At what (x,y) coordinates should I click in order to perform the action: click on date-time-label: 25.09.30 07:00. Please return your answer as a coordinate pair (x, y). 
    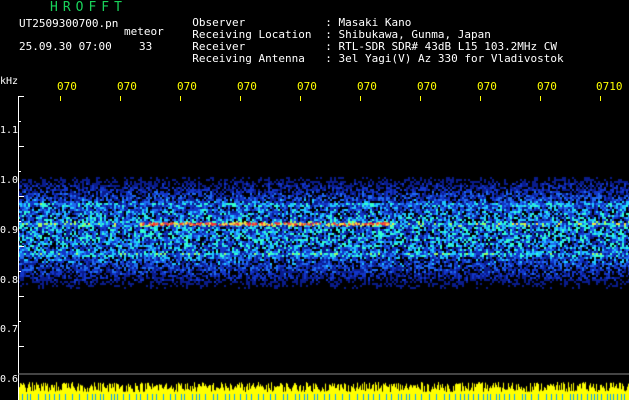
    Looking at the image, I should click on (65, 46).